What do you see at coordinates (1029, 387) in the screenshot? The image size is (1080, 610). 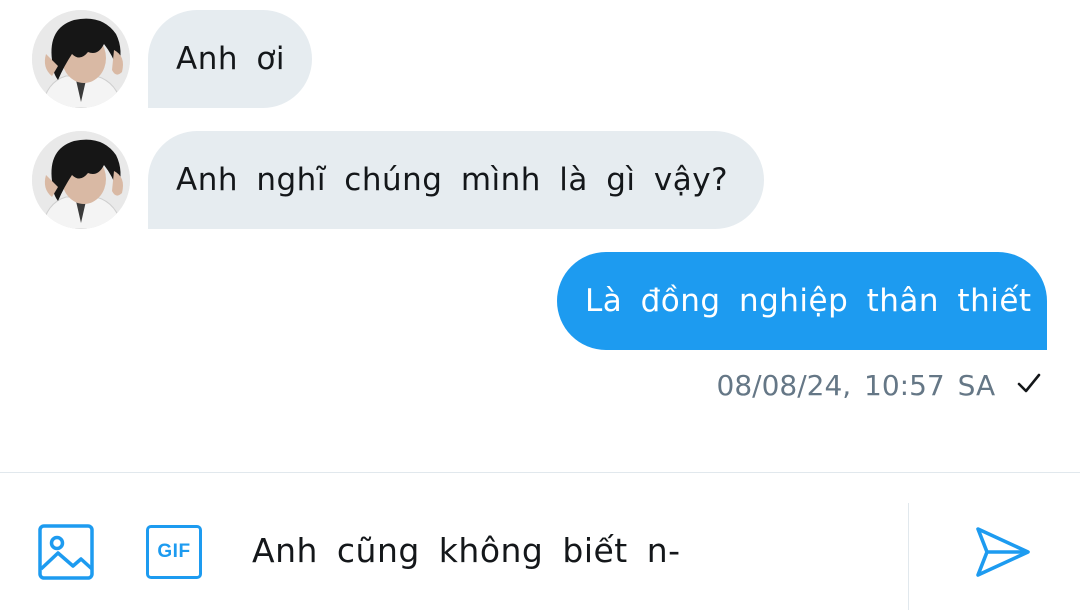 I see `check-icon` at bounding box center [1029, 387].